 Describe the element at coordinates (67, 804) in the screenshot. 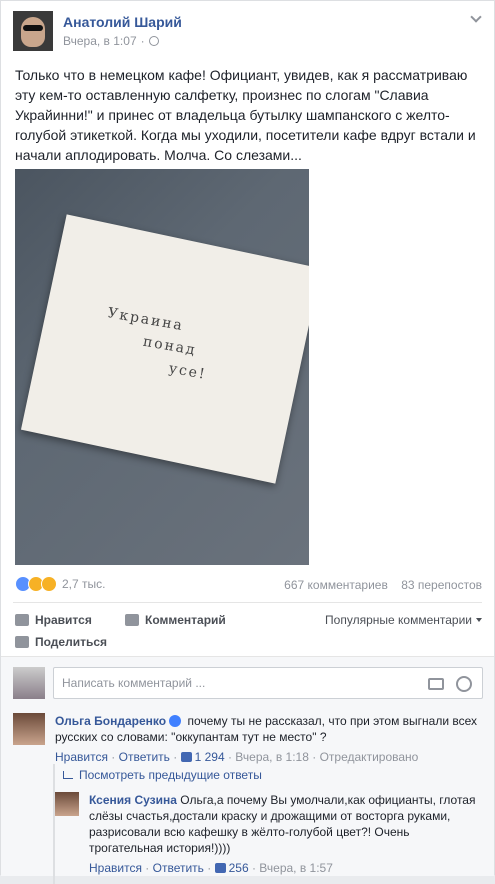

I see `replier-avatar` at that location.